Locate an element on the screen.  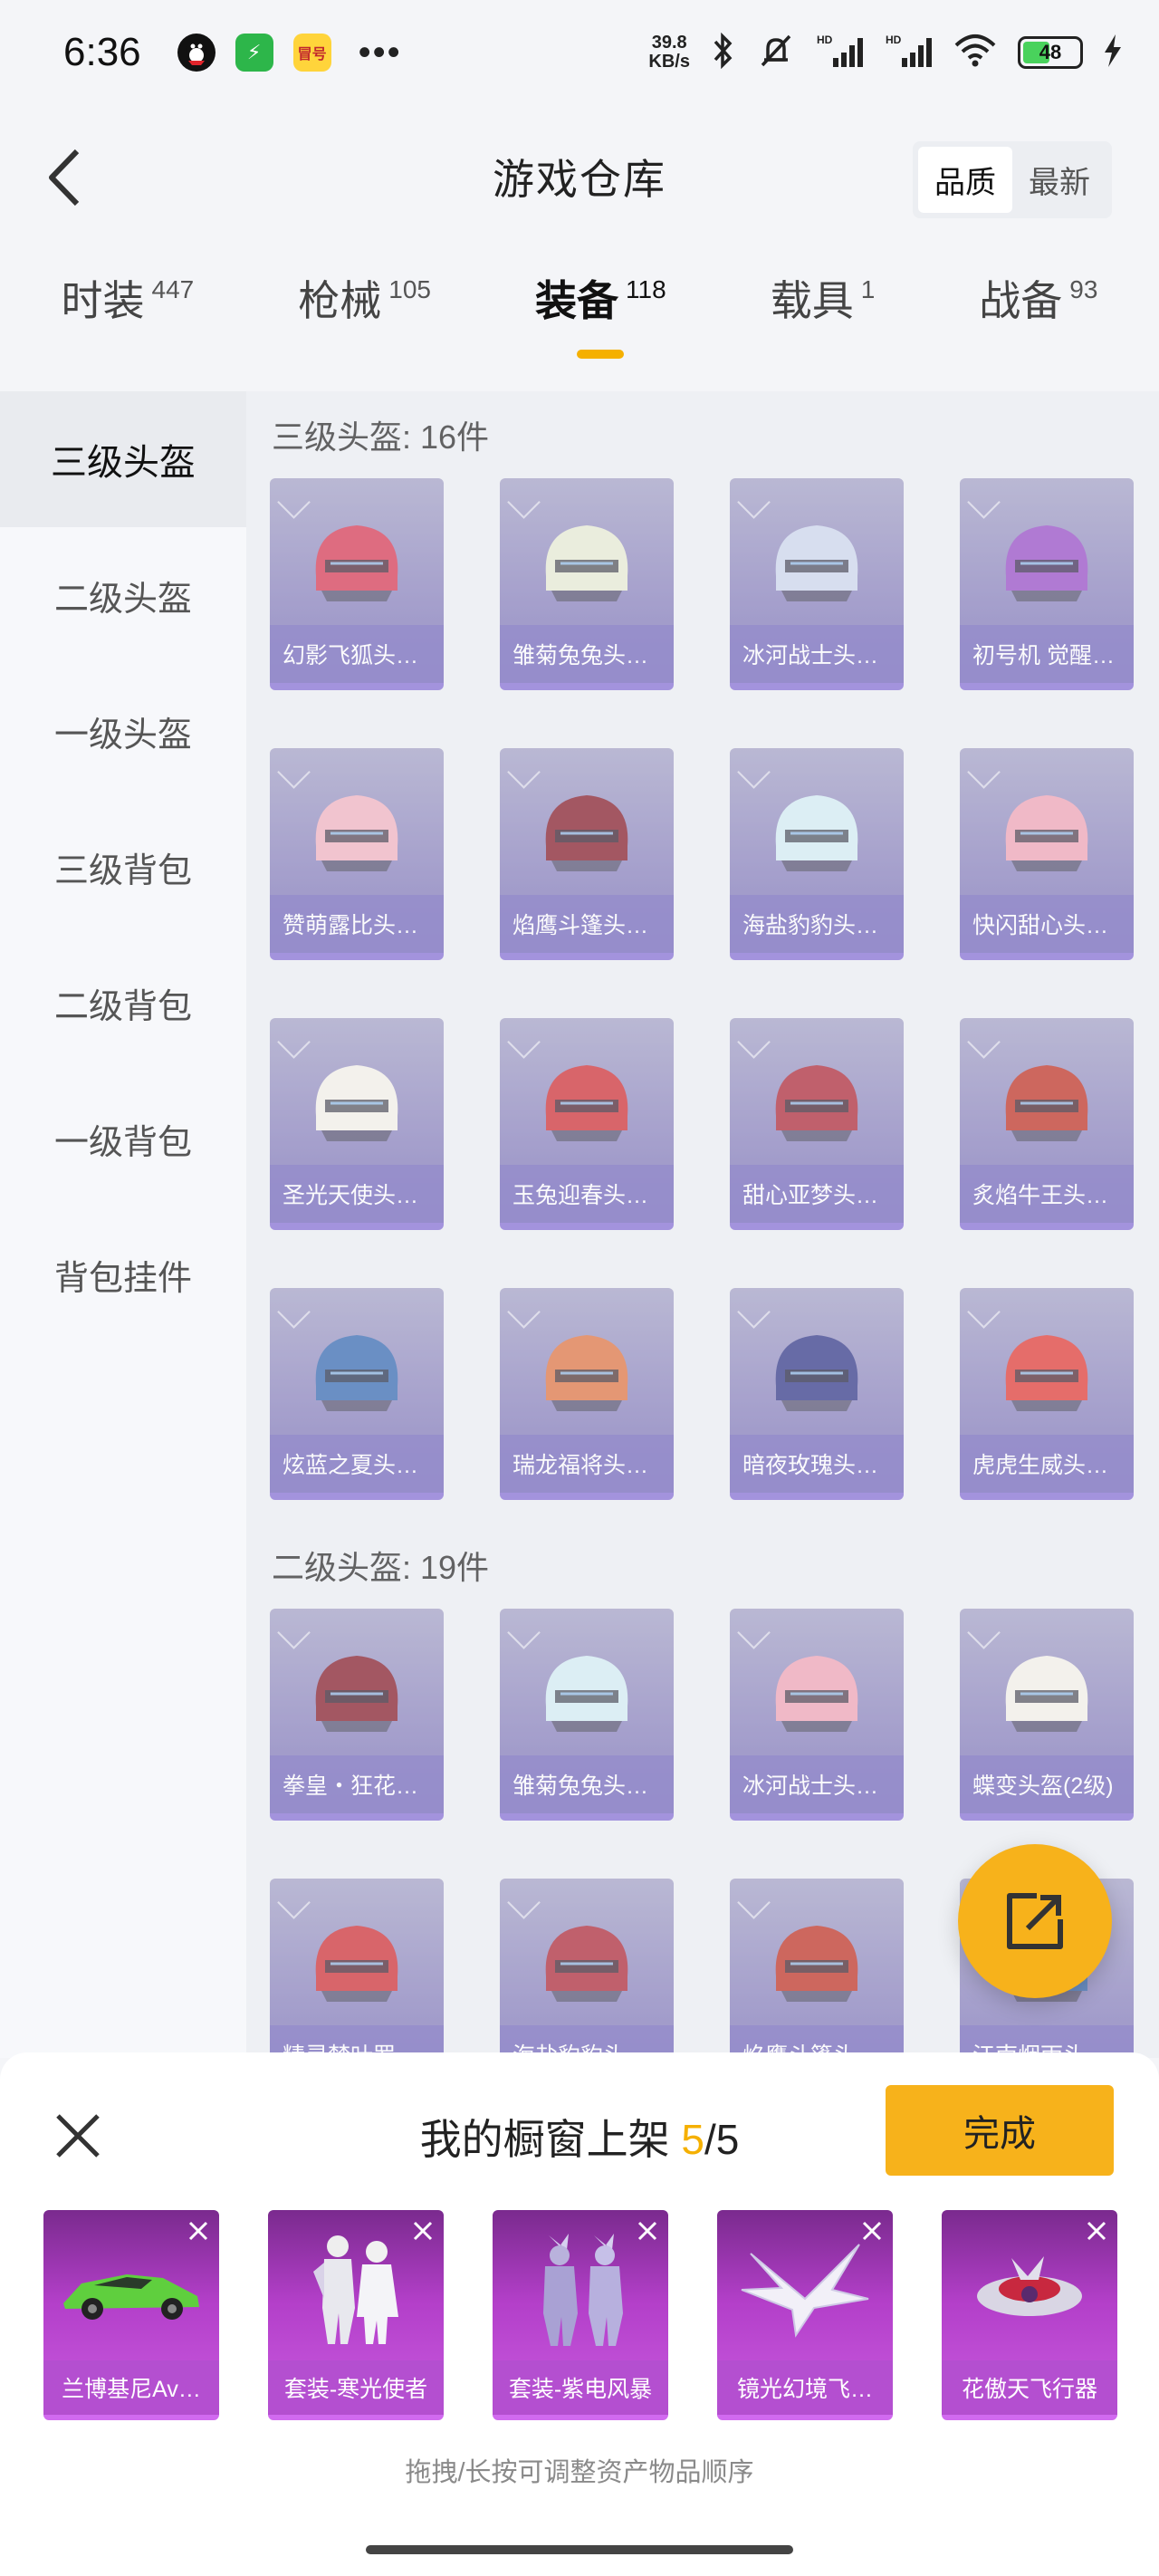
tab-equipment: 装备 118 is located at coordinates (601, 313).